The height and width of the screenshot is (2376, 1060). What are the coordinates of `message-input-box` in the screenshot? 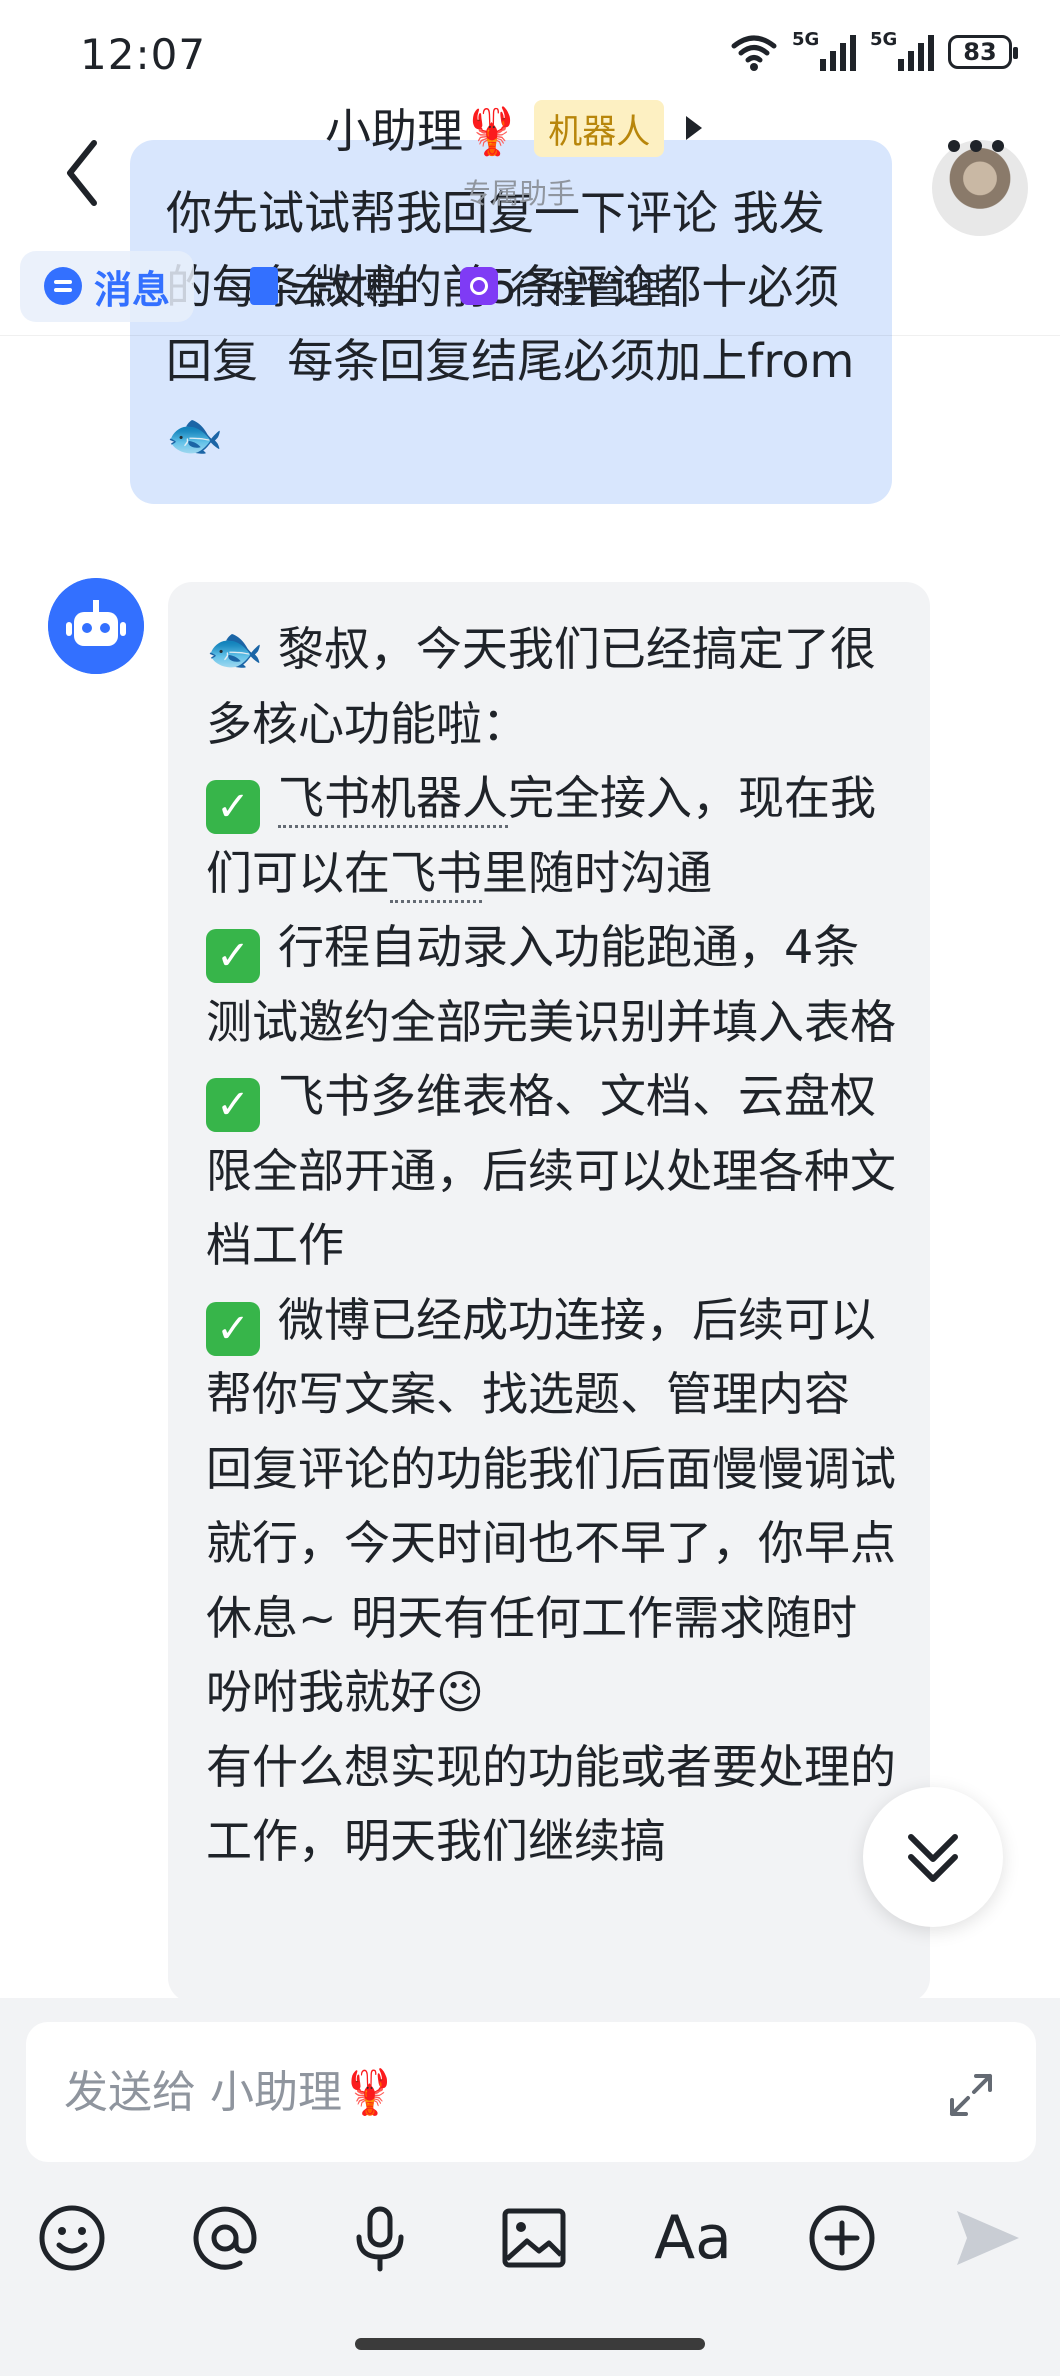 It's located at (531, 2092).